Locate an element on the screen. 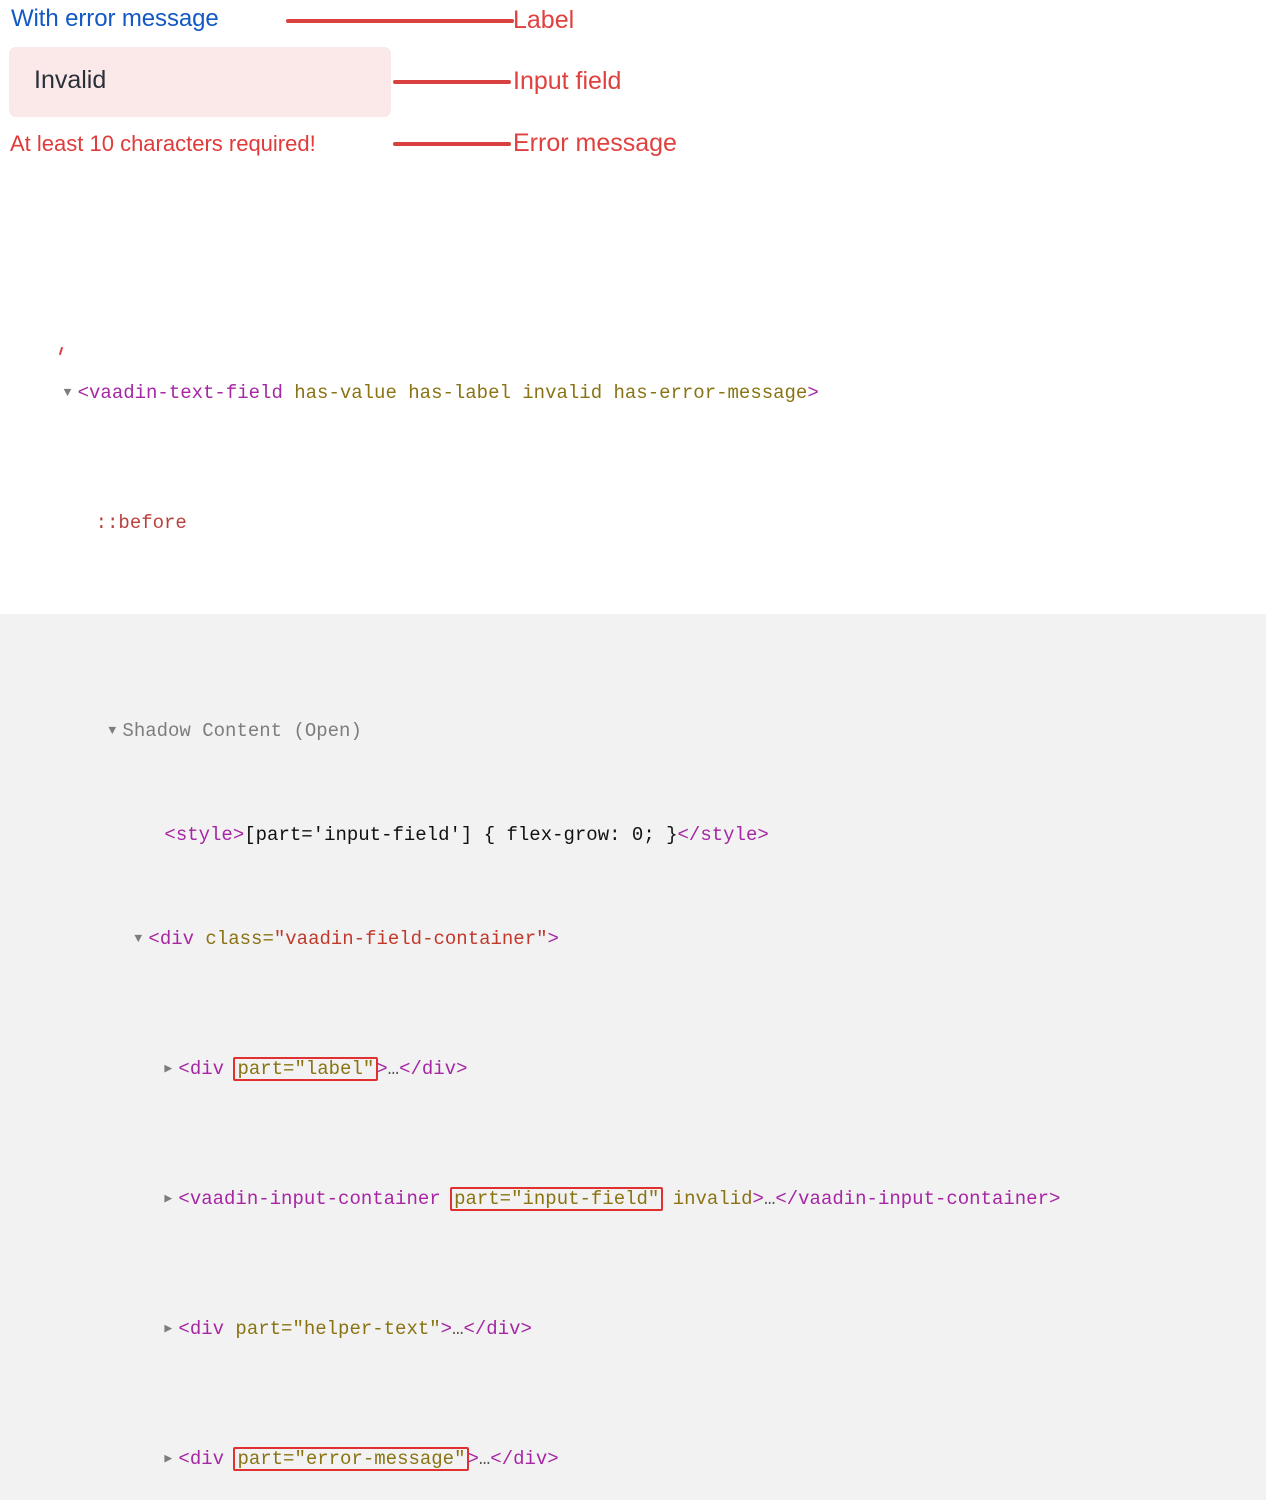  shadow-content-label: Shadow Content (Open) is located at coordinates (242, 731).